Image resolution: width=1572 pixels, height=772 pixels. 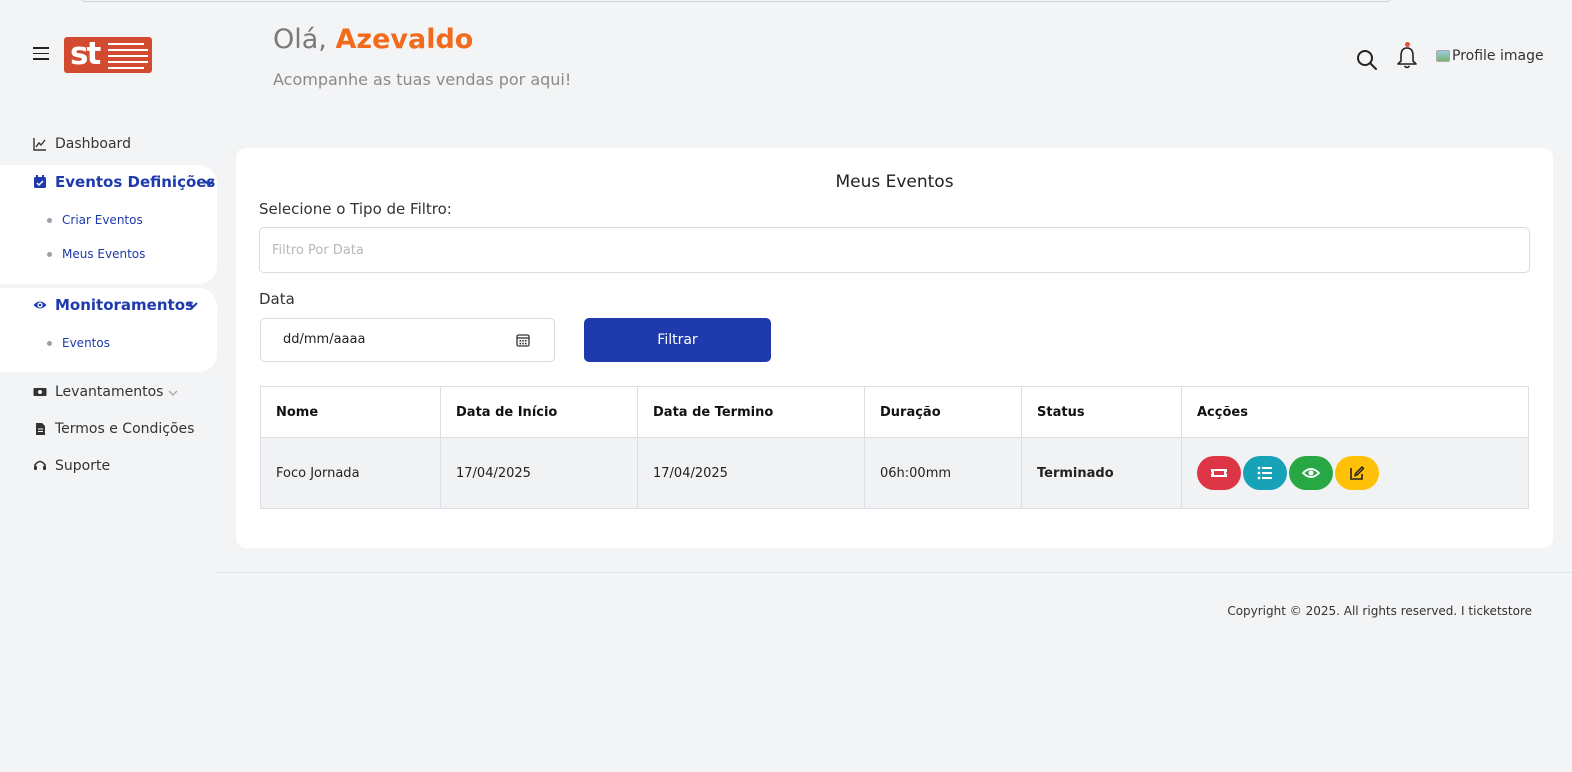 What do you see at coordinates (40, 465) in the screenshot?
I see `headset-icon` at bounding box center [40, 465].